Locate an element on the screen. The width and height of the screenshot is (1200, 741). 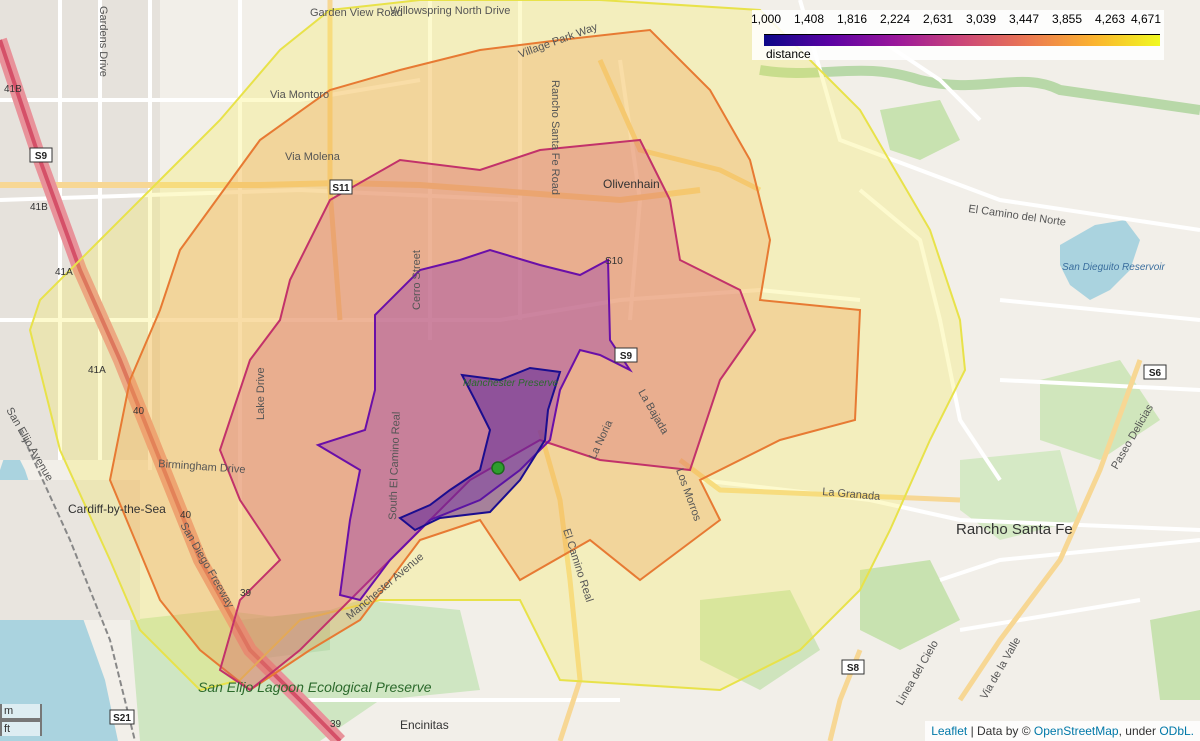
leaflet-link: Leaflet is located at coordinates (949, 731).